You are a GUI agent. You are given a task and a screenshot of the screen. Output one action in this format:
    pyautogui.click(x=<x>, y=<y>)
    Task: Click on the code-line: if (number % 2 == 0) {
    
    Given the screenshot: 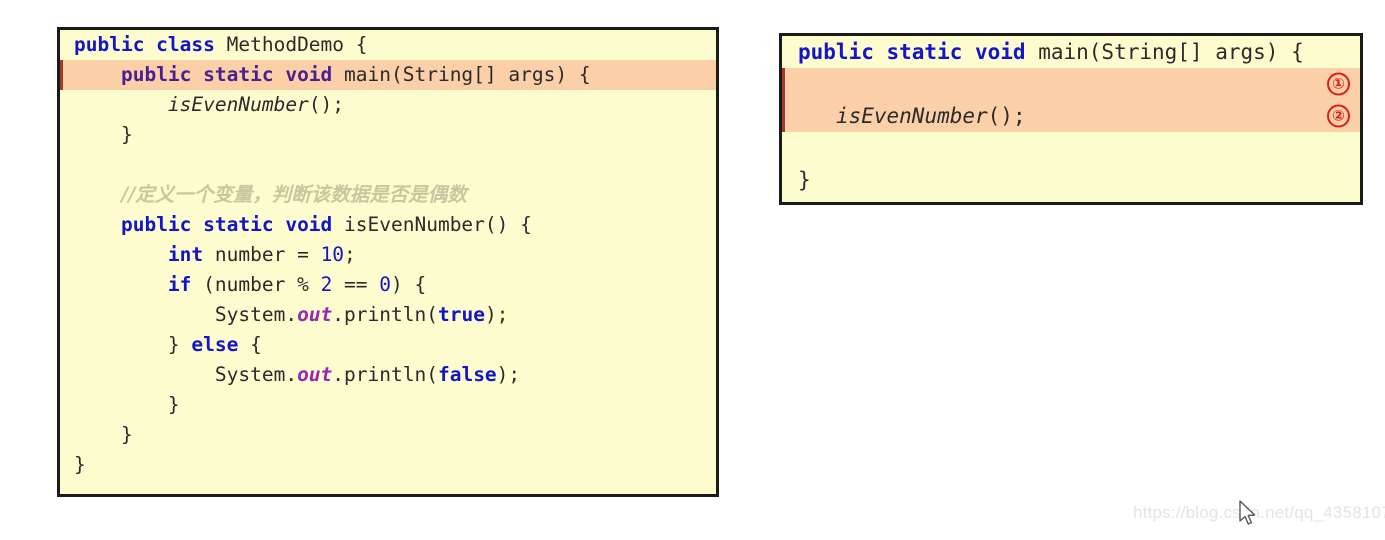 What is the action you would take?
    pyautogui.click(x=297, y=284)
    